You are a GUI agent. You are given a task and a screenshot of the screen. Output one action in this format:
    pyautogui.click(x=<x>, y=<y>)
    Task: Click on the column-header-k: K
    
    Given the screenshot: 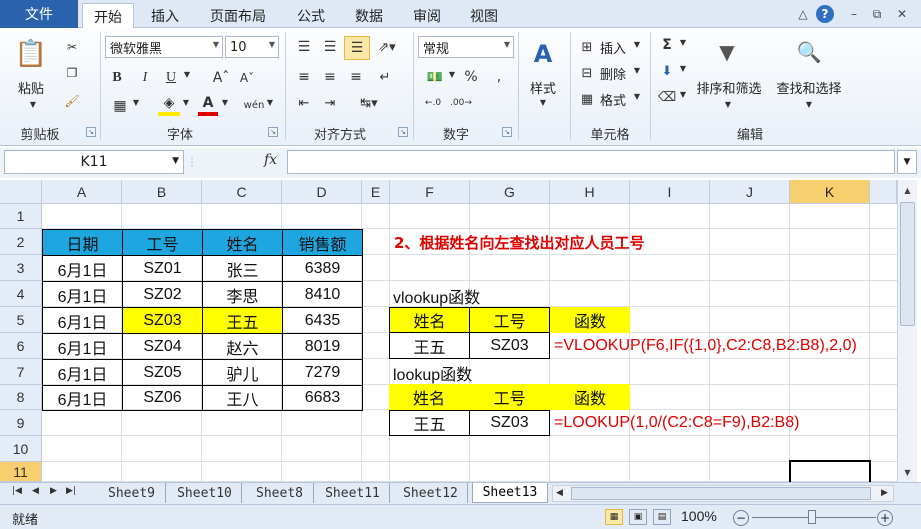 What is the action you would take?
    pyautogui.click(x=830, y=192)
    